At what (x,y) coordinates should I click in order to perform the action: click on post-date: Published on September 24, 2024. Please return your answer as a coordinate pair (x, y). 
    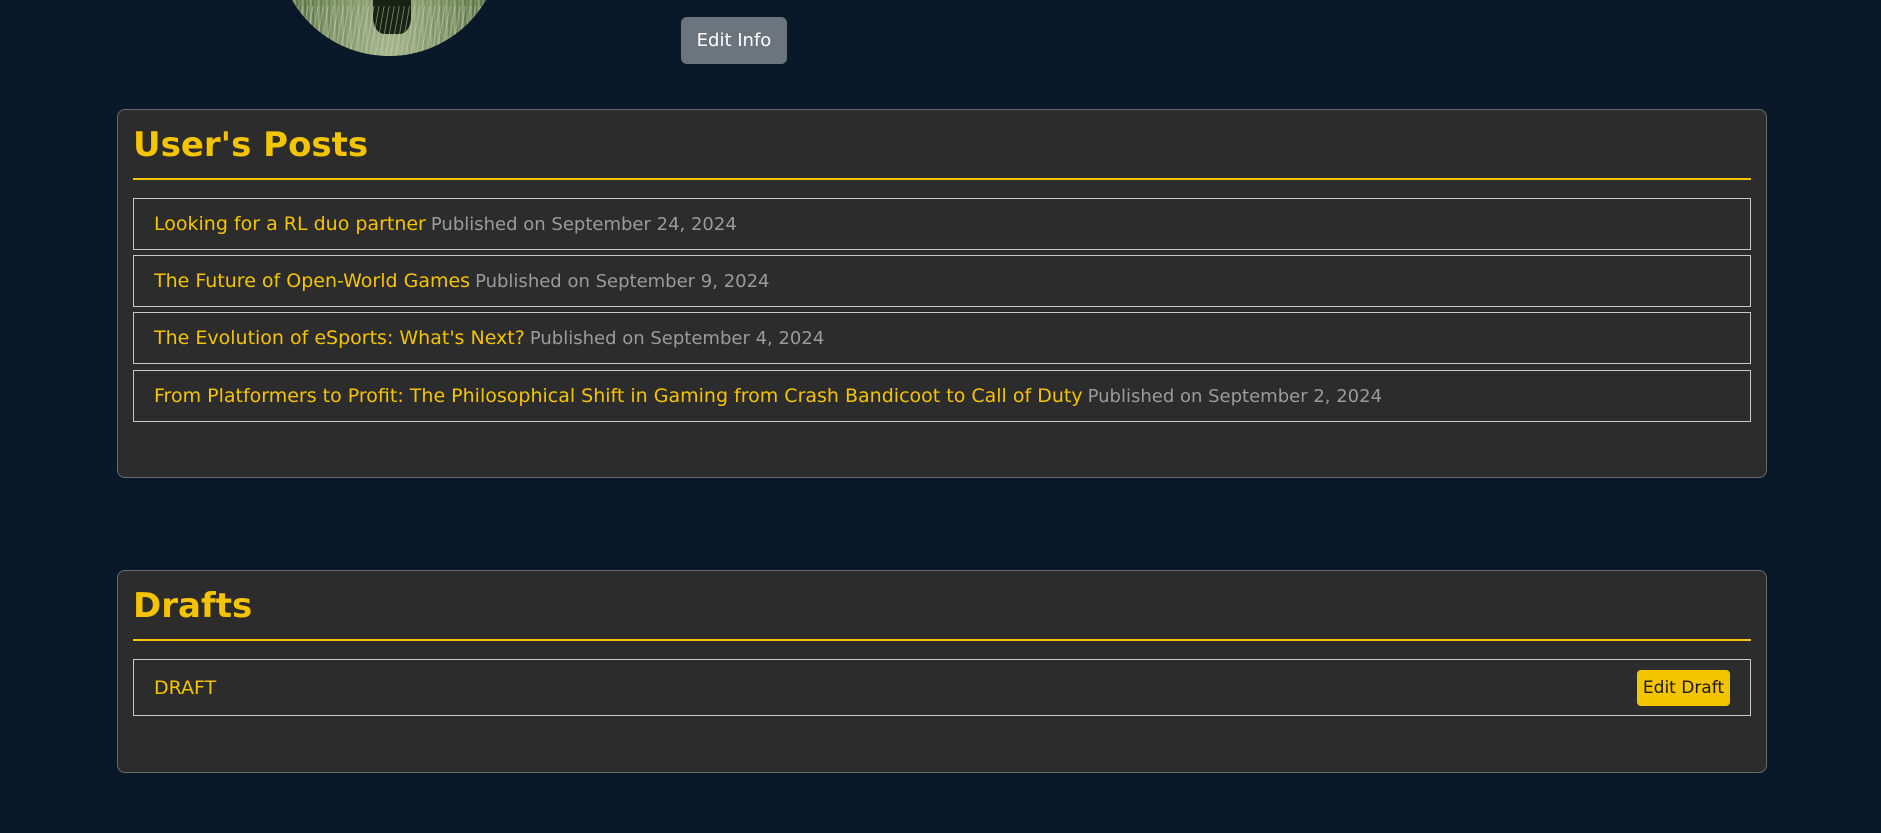
    Looking at the image, I should click on (583, 224).